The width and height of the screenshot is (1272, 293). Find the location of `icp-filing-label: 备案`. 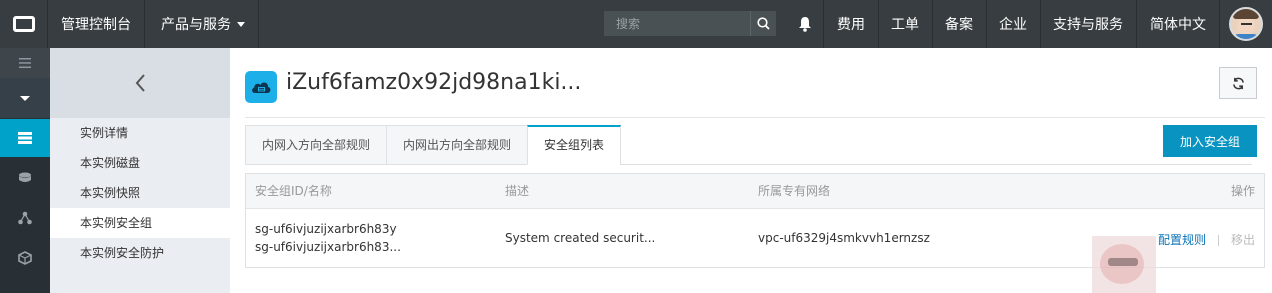

icp-filing-label: 备案 is located at coordinates (959, 25).